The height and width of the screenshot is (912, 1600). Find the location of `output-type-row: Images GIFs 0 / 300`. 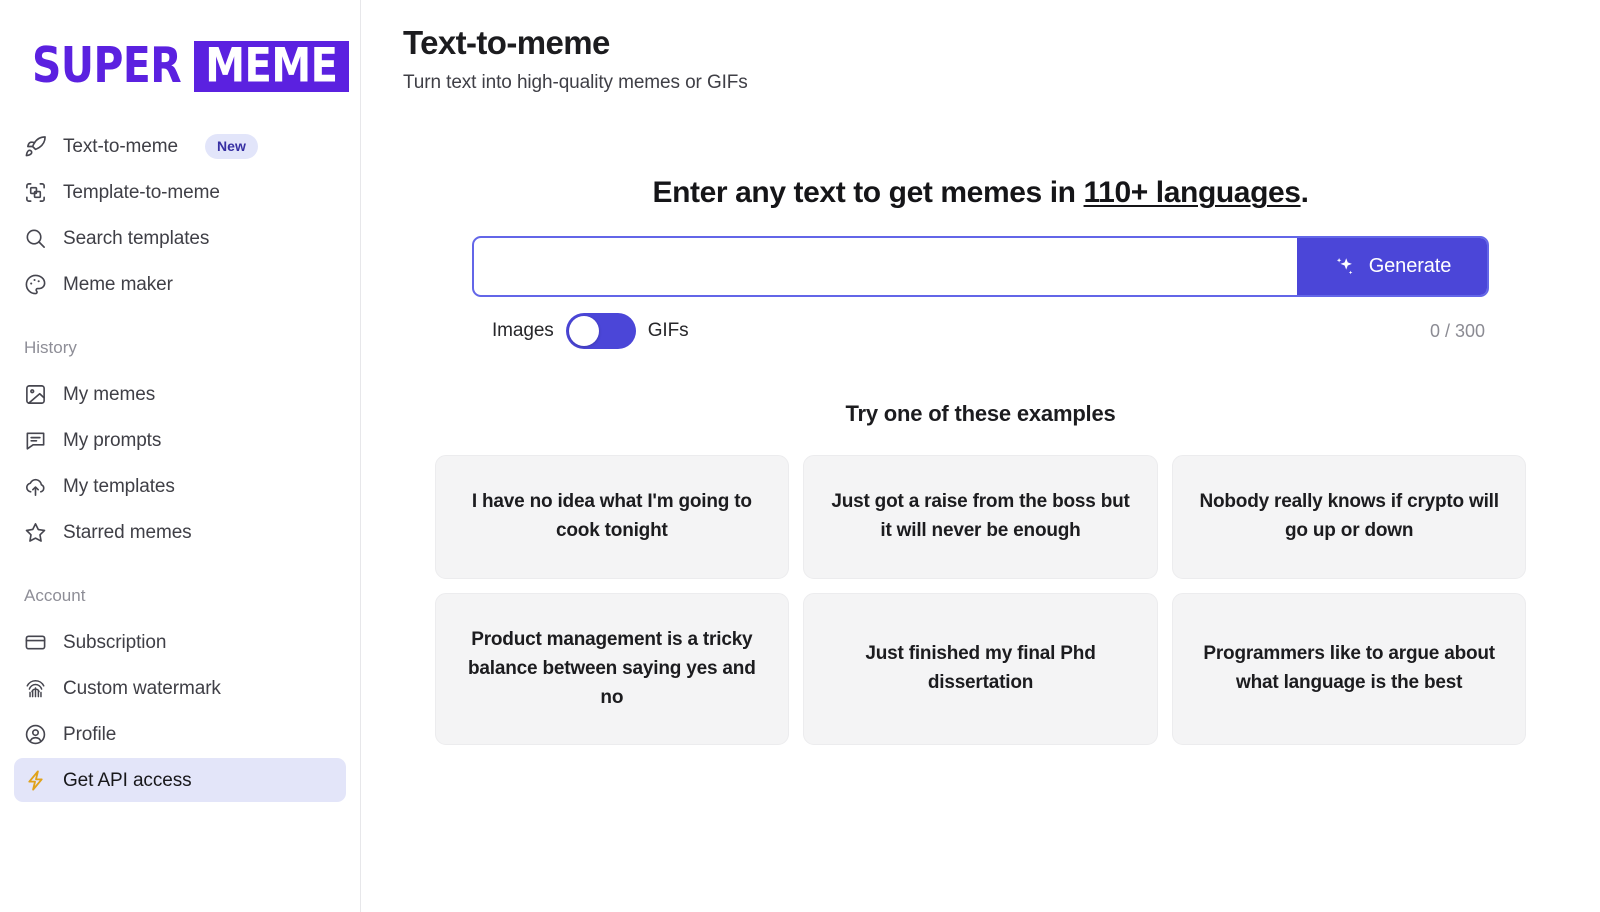

output-type-row: Images GIFs 0 / 300 is located at coordinates (980, 331).